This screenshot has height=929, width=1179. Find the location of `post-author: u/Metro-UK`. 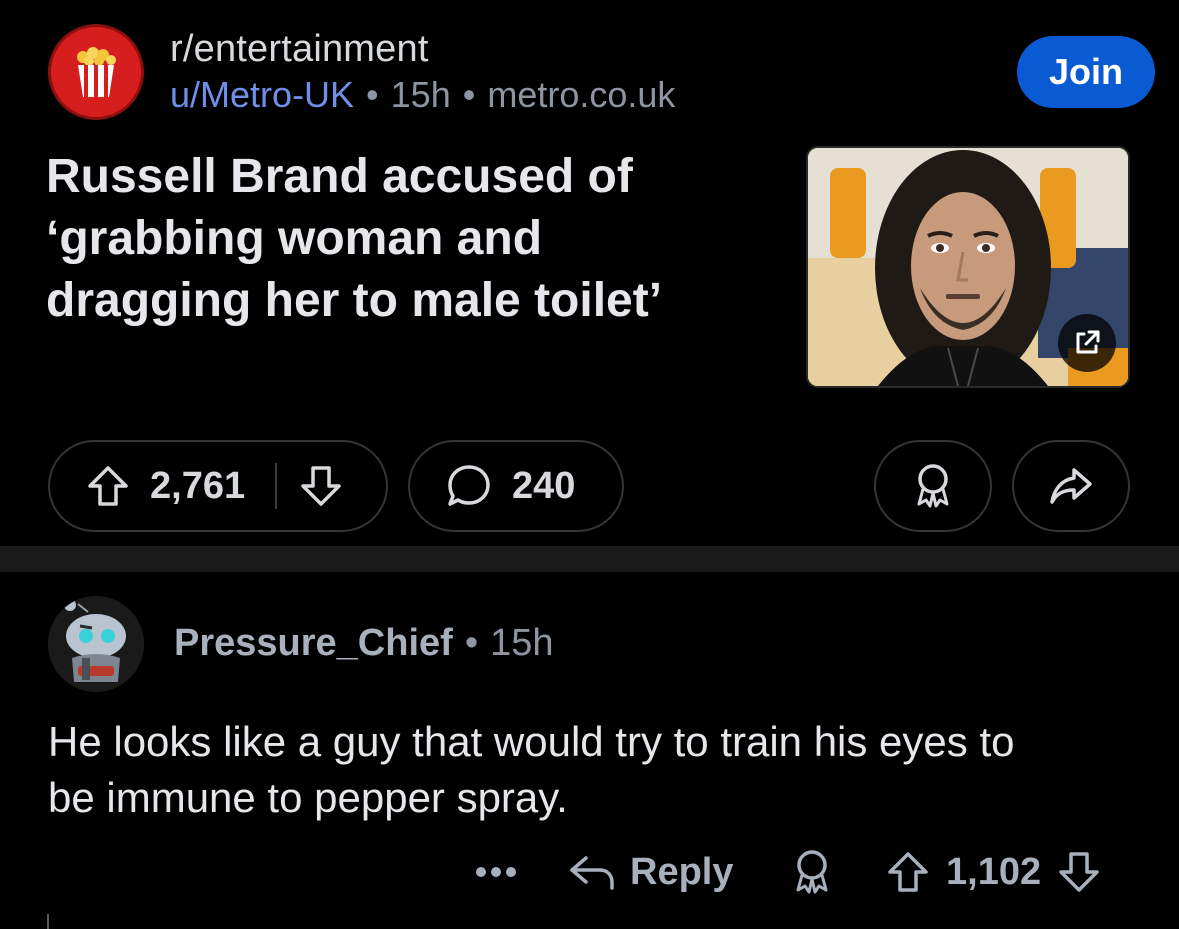

post-author: u/Metro-UK is located at coordinates (262, 94).